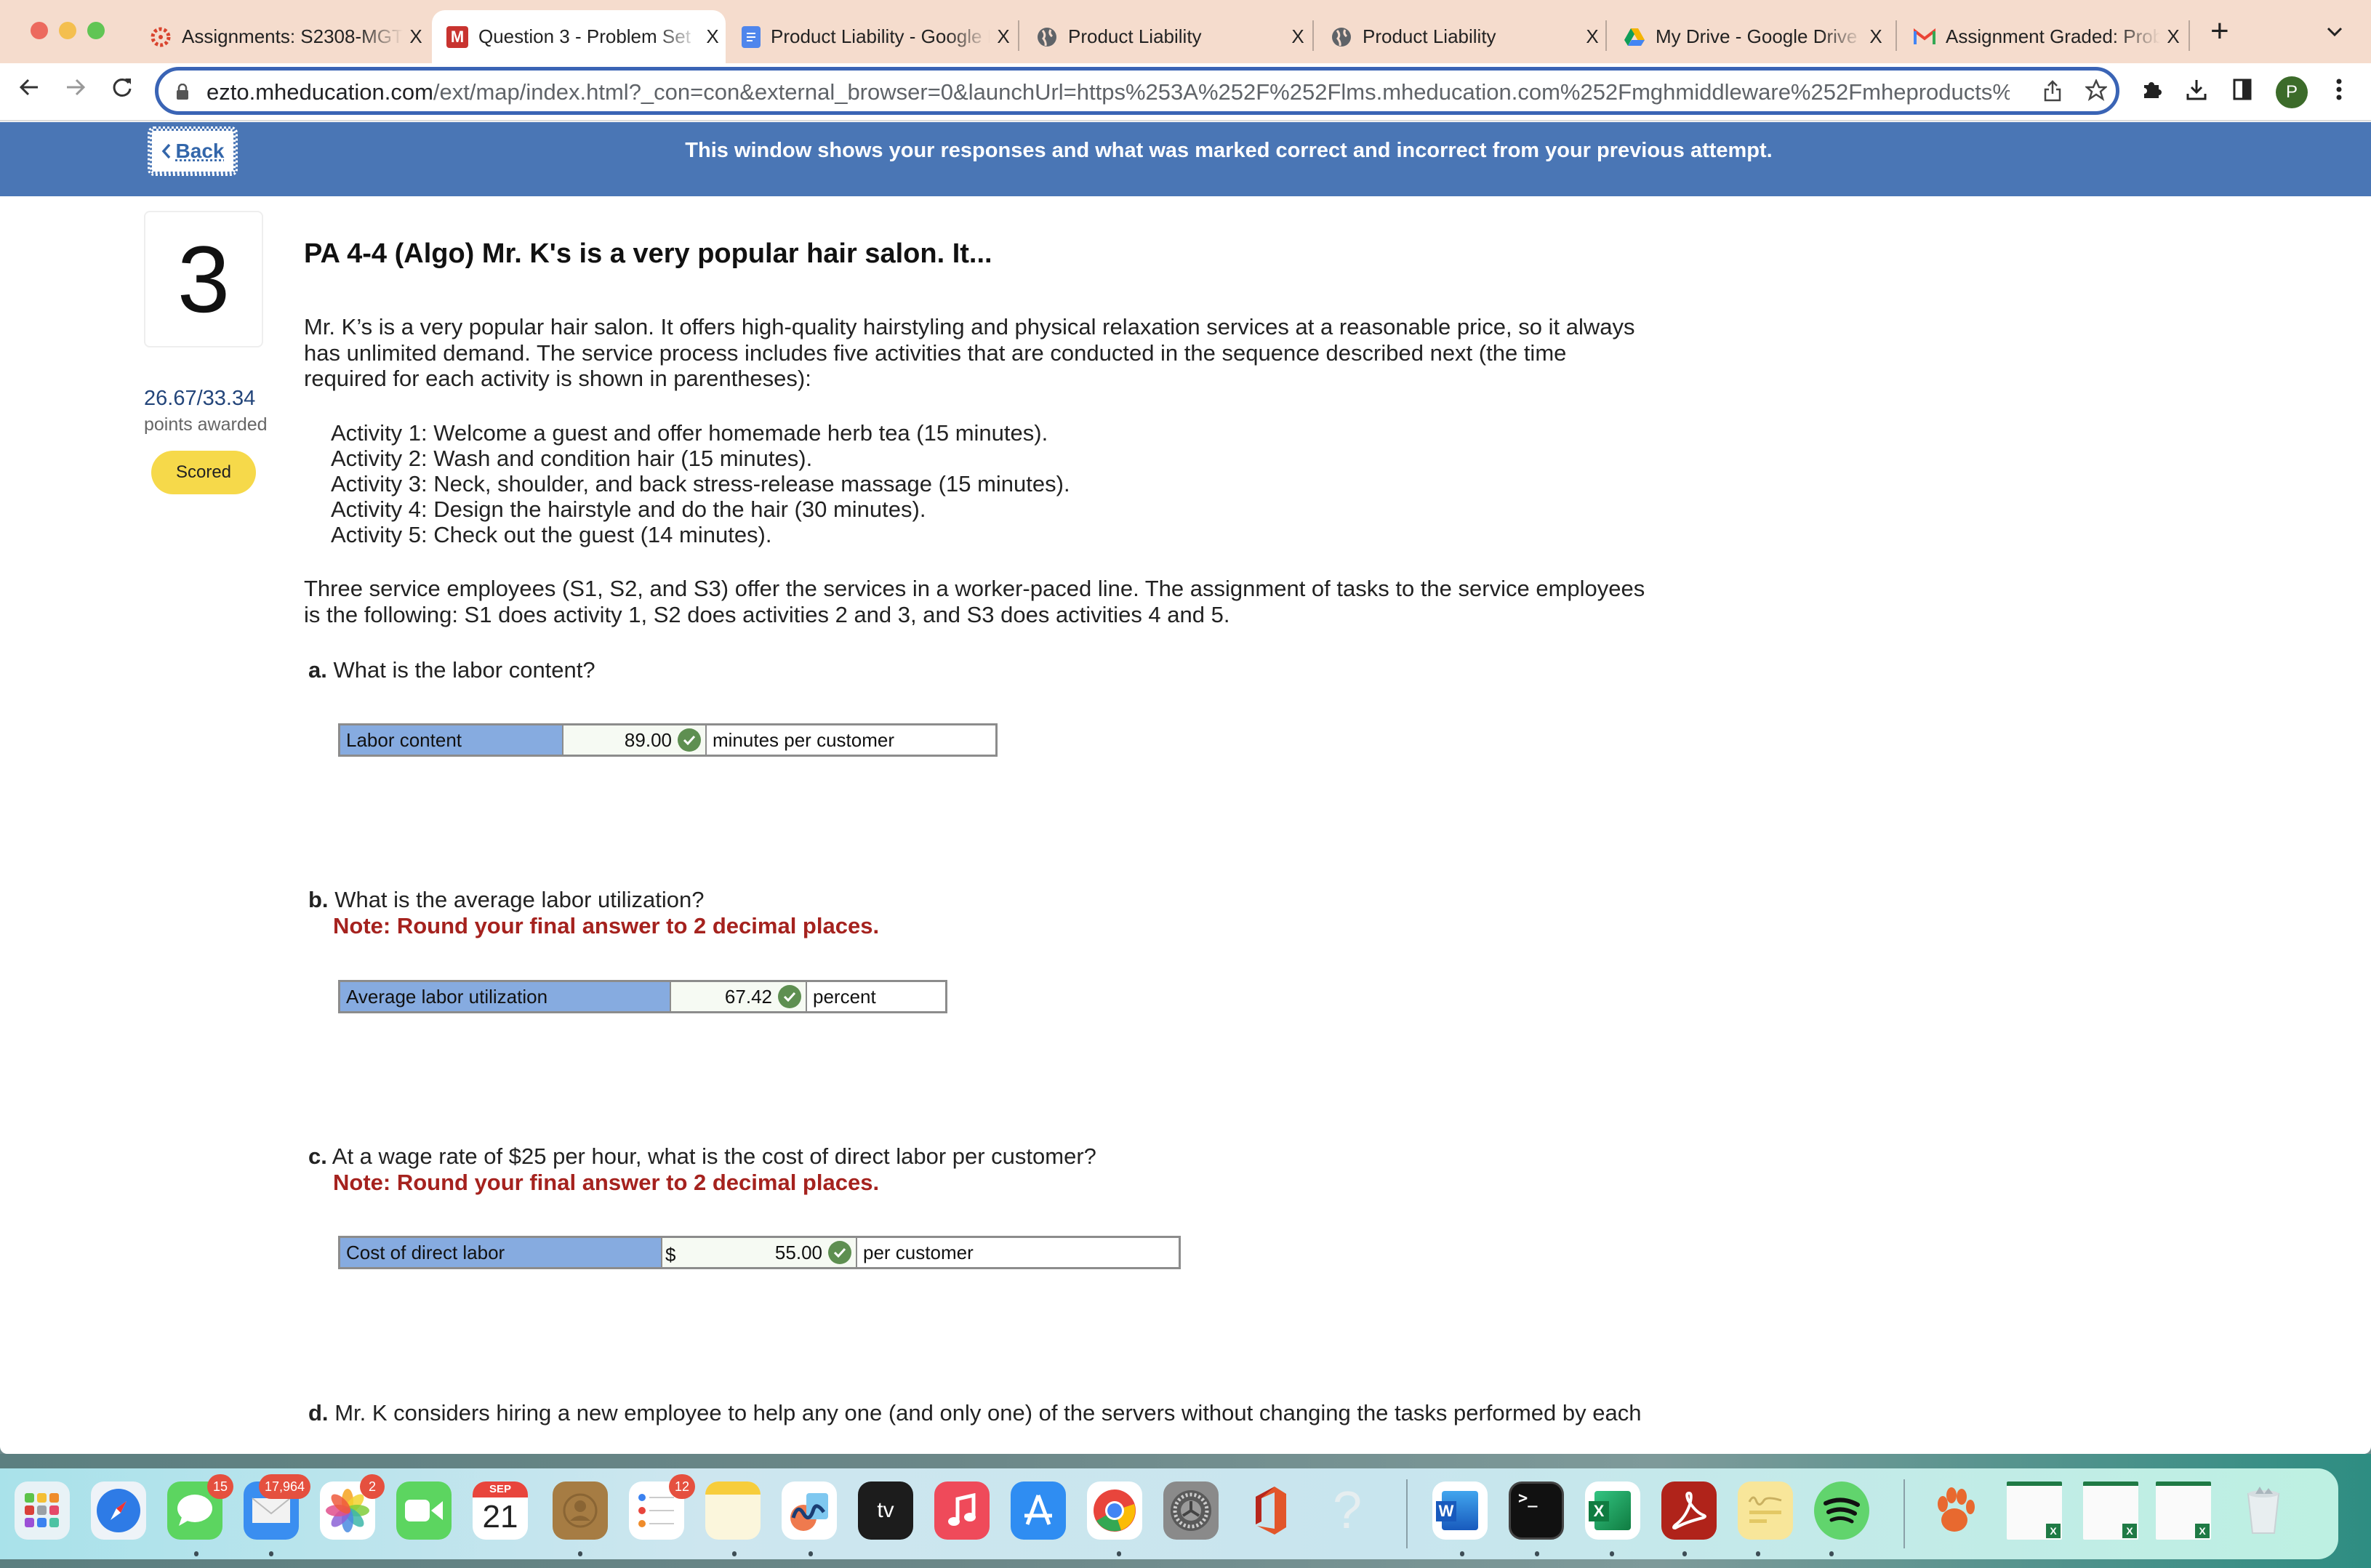  Describe the element at coordinates (118, 1510) in the screenshot. I see `safari-icon` at that location.